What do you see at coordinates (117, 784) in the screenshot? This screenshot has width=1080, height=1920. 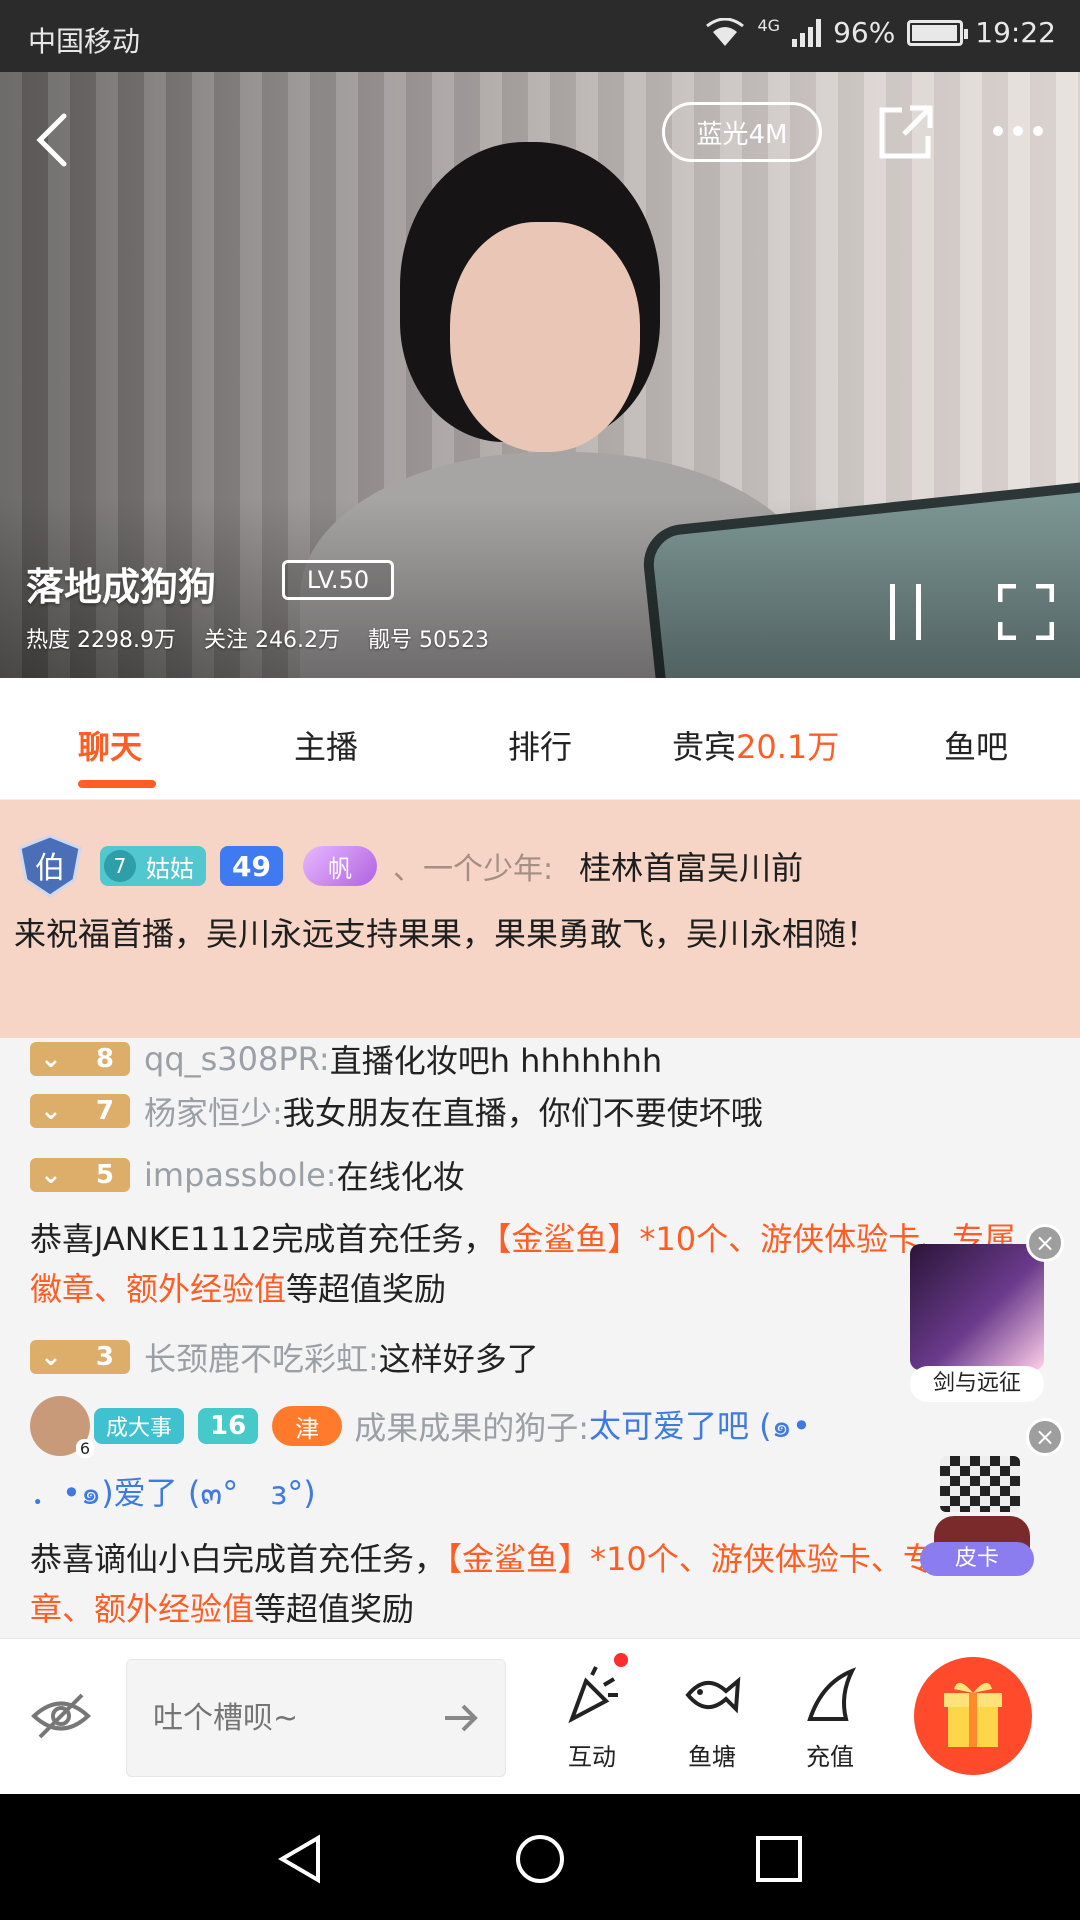 I see `tab-underline` at bounding box center [117, 784].